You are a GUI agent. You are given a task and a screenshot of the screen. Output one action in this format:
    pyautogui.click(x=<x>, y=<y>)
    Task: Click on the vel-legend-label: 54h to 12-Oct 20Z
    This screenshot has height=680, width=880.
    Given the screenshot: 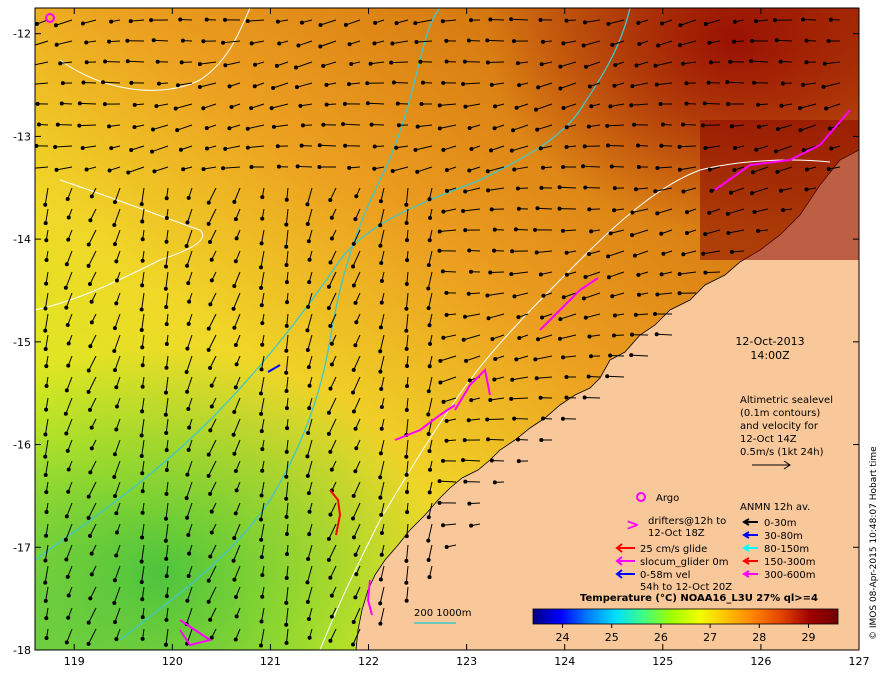 What is the action you would take?
    pyautogui.click(x=686, y=587)
    